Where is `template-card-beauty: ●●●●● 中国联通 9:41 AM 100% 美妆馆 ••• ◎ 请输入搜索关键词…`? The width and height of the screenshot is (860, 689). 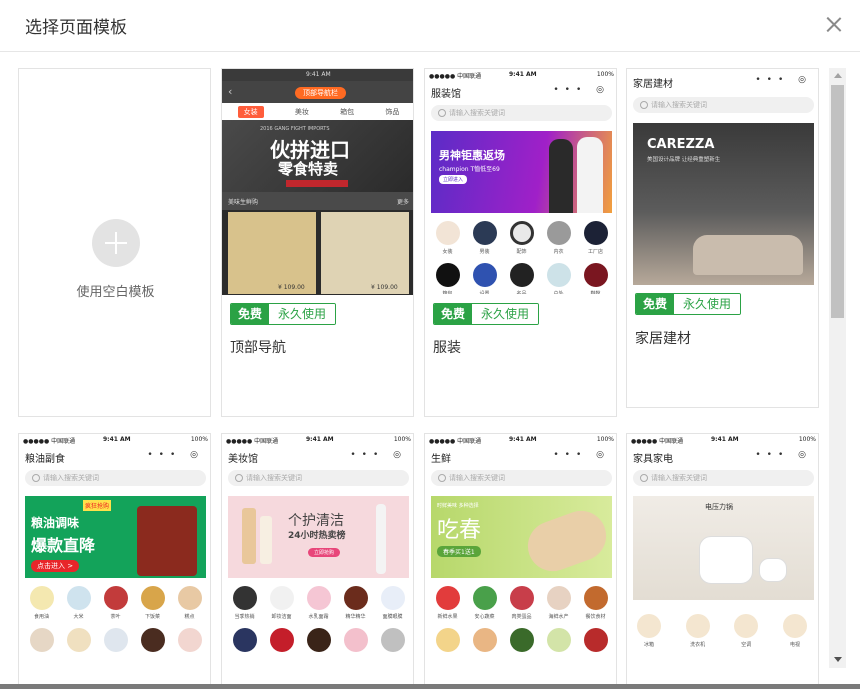 template-card-beauty: ●●●●● 中国联通 9:41 AM 100% 美妆馆 ••• ◎ 请输入搜索关键词… is located at coordinates (317, 558).